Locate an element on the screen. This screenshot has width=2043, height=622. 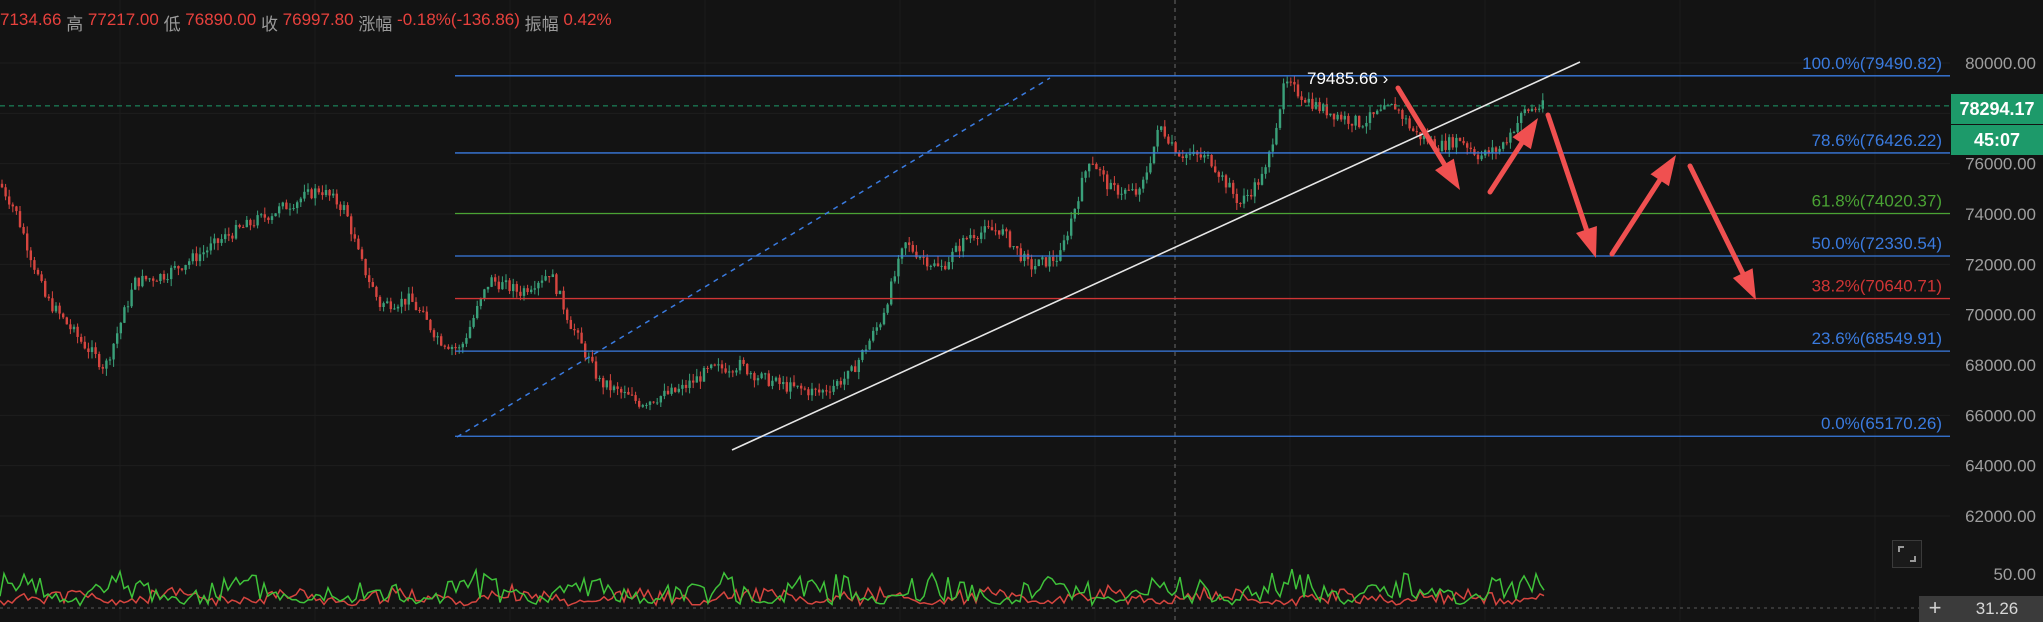
fullscreen-icon is located at coordinates (1907, 554).